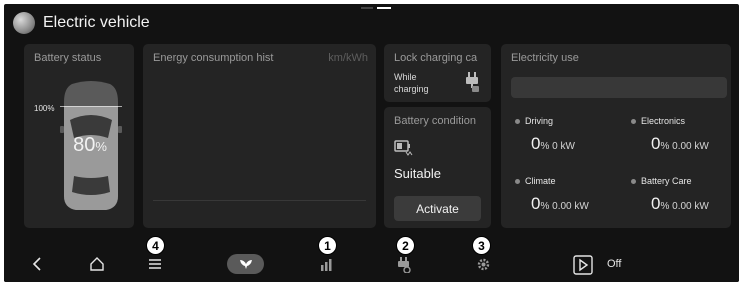 Image resolution: width=743 pixels, height=284 pixels. Describe the element at coordinates (84, 145) in the screenshot. I see `battery-level-value: 80` at that location.